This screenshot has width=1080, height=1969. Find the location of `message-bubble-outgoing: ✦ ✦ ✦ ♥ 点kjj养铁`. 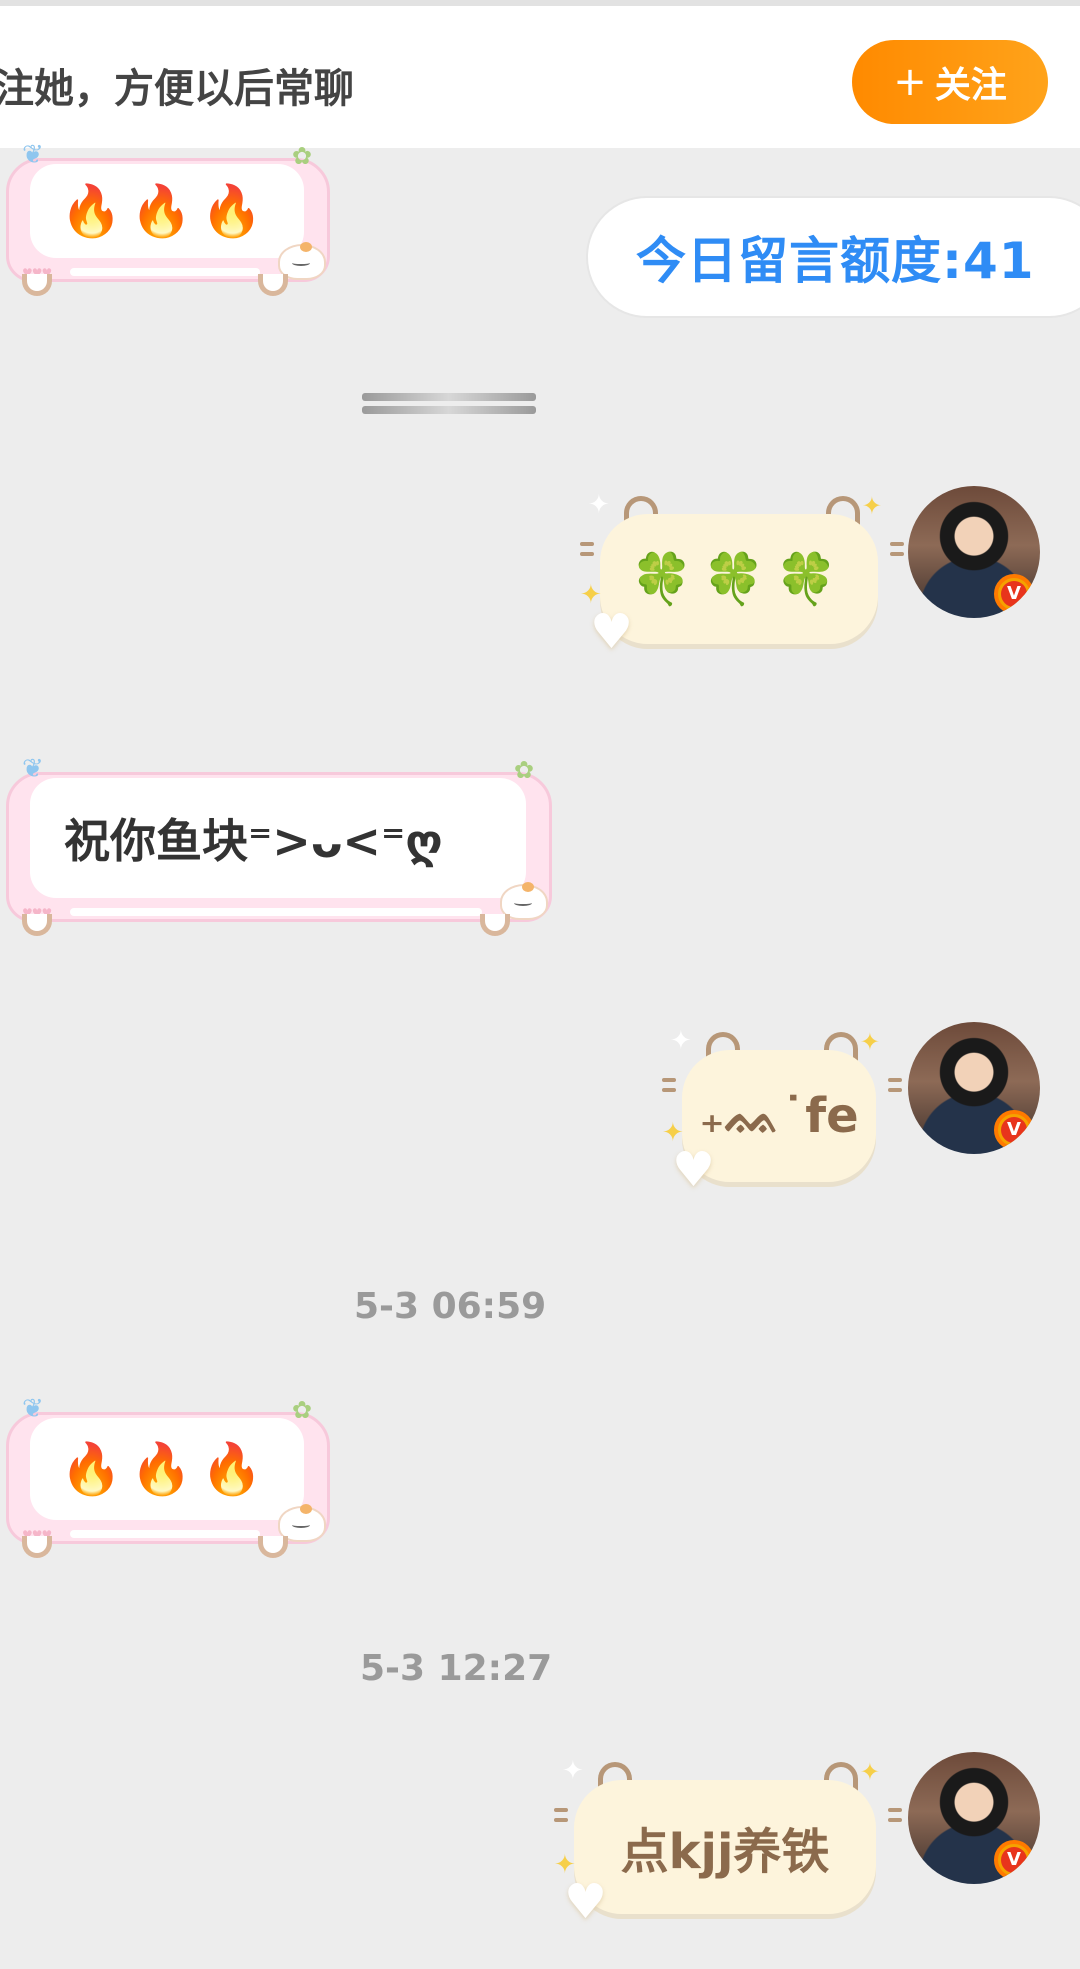

message-bubble-outgoing: ✦ ✦ ✦ ♥ 点kjj养铁 is located at coordinates (728, 1843).